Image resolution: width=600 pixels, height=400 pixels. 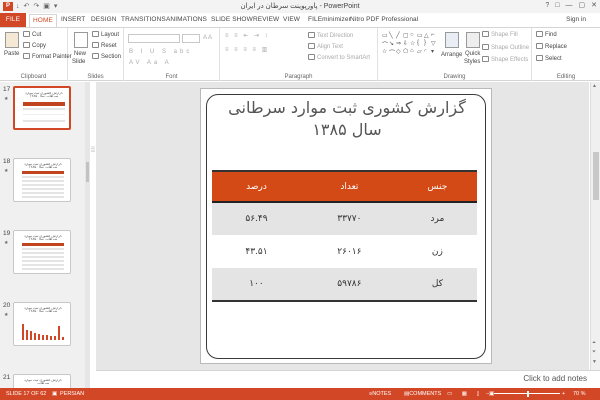 I want to click on view-buttons: ▭ ▦ ▯ ▣, so click(x=472, y=394).